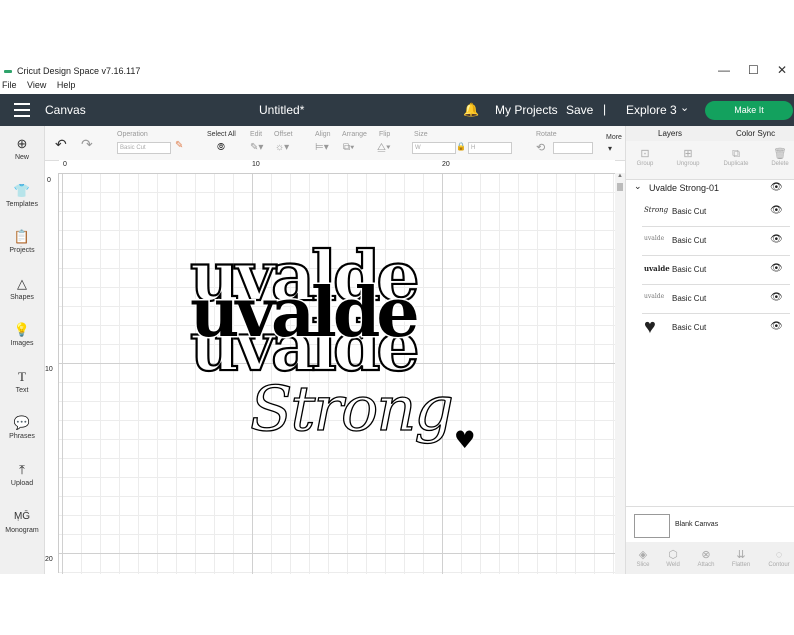  I want to click on select-all-button: Select All, so click(221, 134).